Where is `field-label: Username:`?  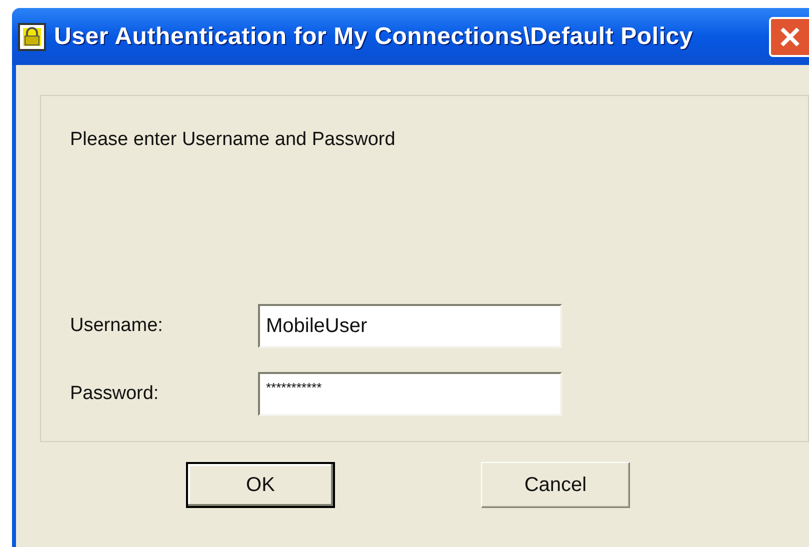 field-label: Username: is located at coordinates (117, 326).